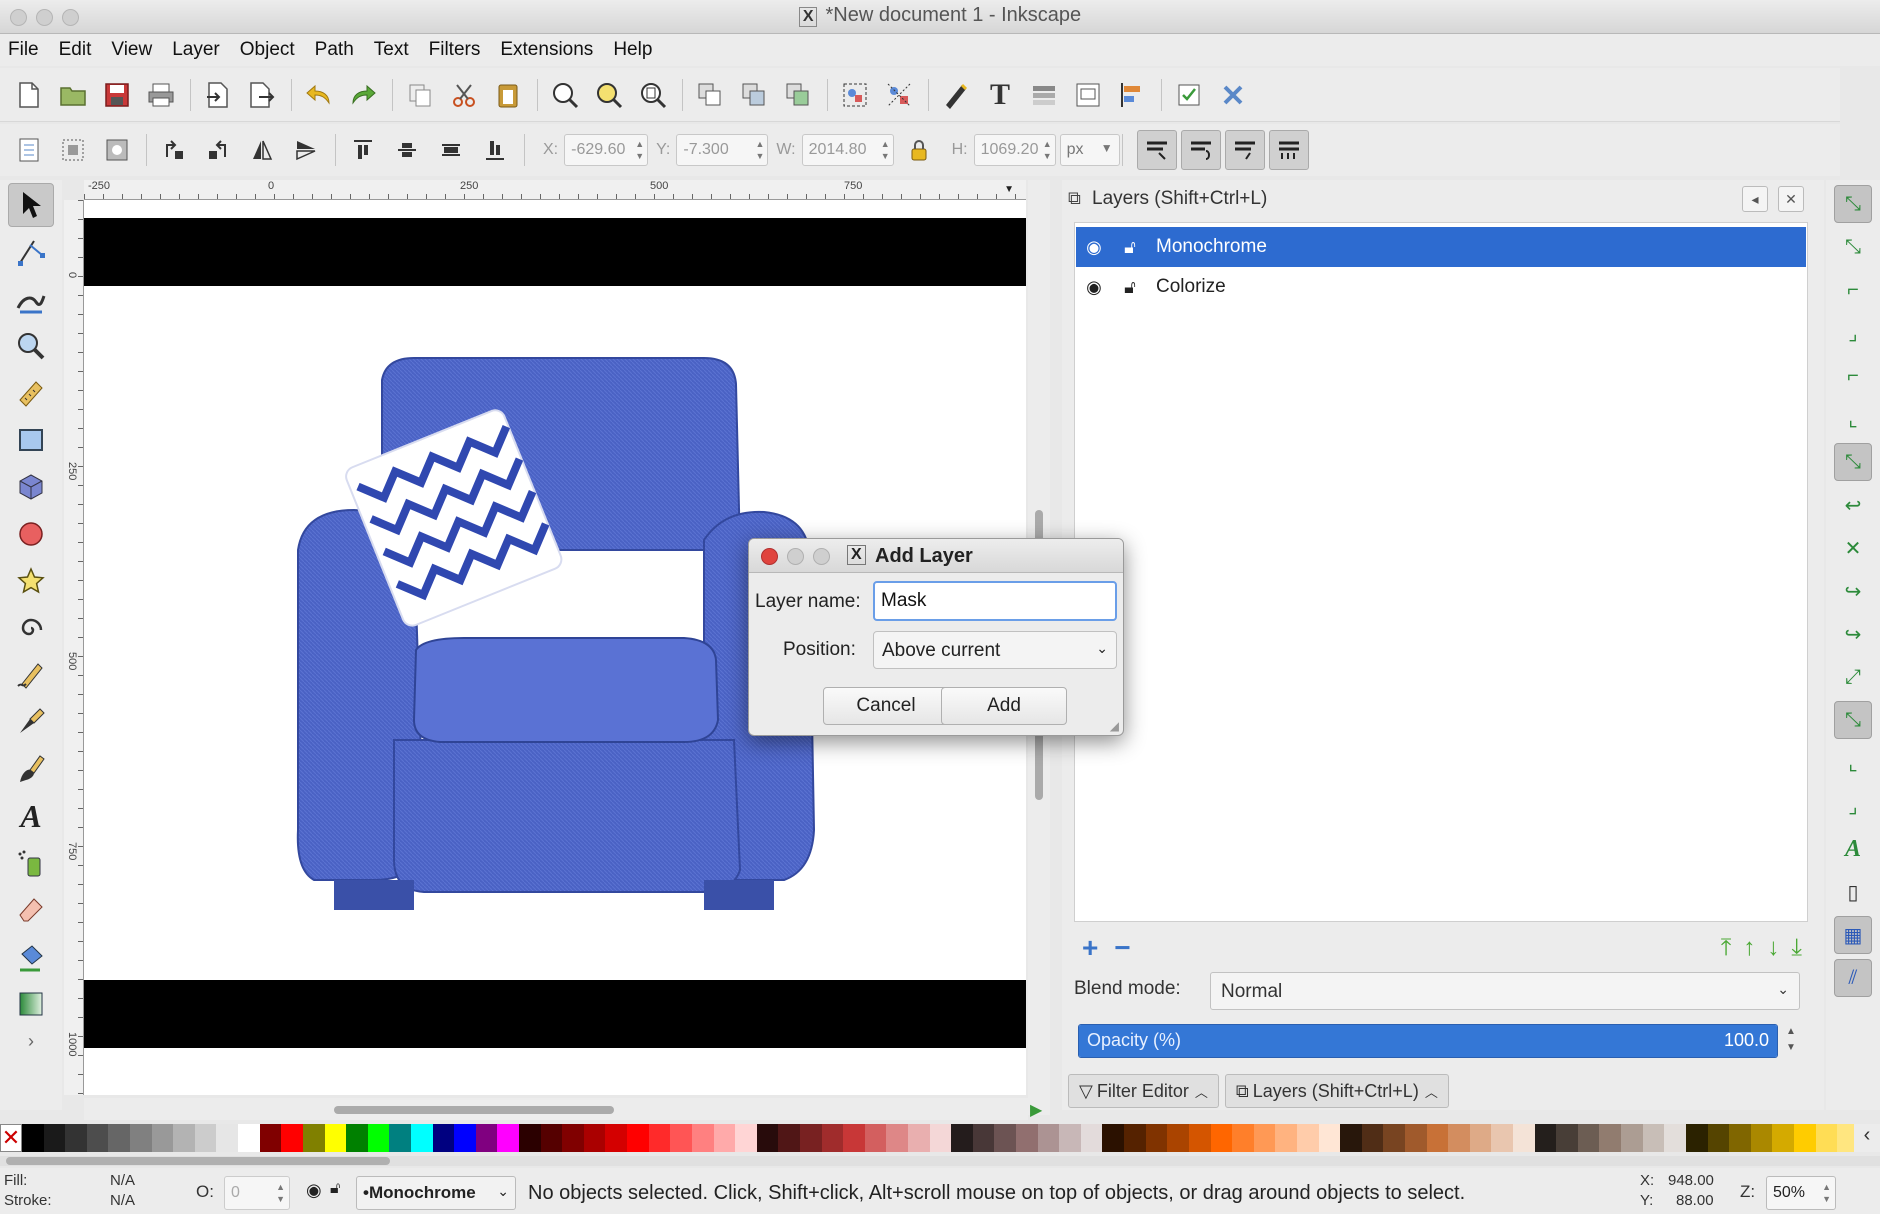 The width and height of the screenshot is (1880, 1214). Describe the element at coordinates (161, 95) in the screenshot. I see `print-icon` at that location.